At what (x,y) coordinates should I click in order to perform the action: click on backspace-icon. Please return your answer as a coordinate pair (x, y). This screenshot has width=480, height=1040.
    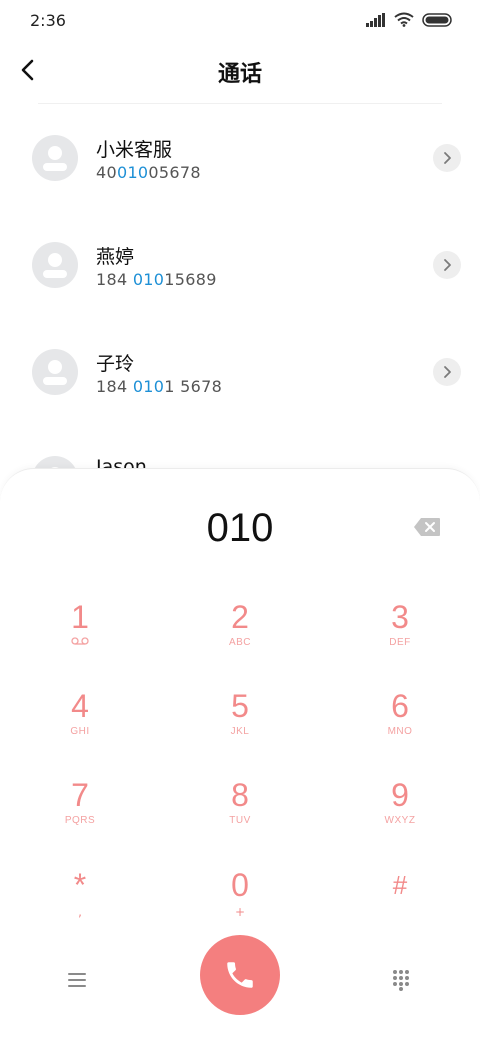
    Looking at the image, I should click on (427, 527).